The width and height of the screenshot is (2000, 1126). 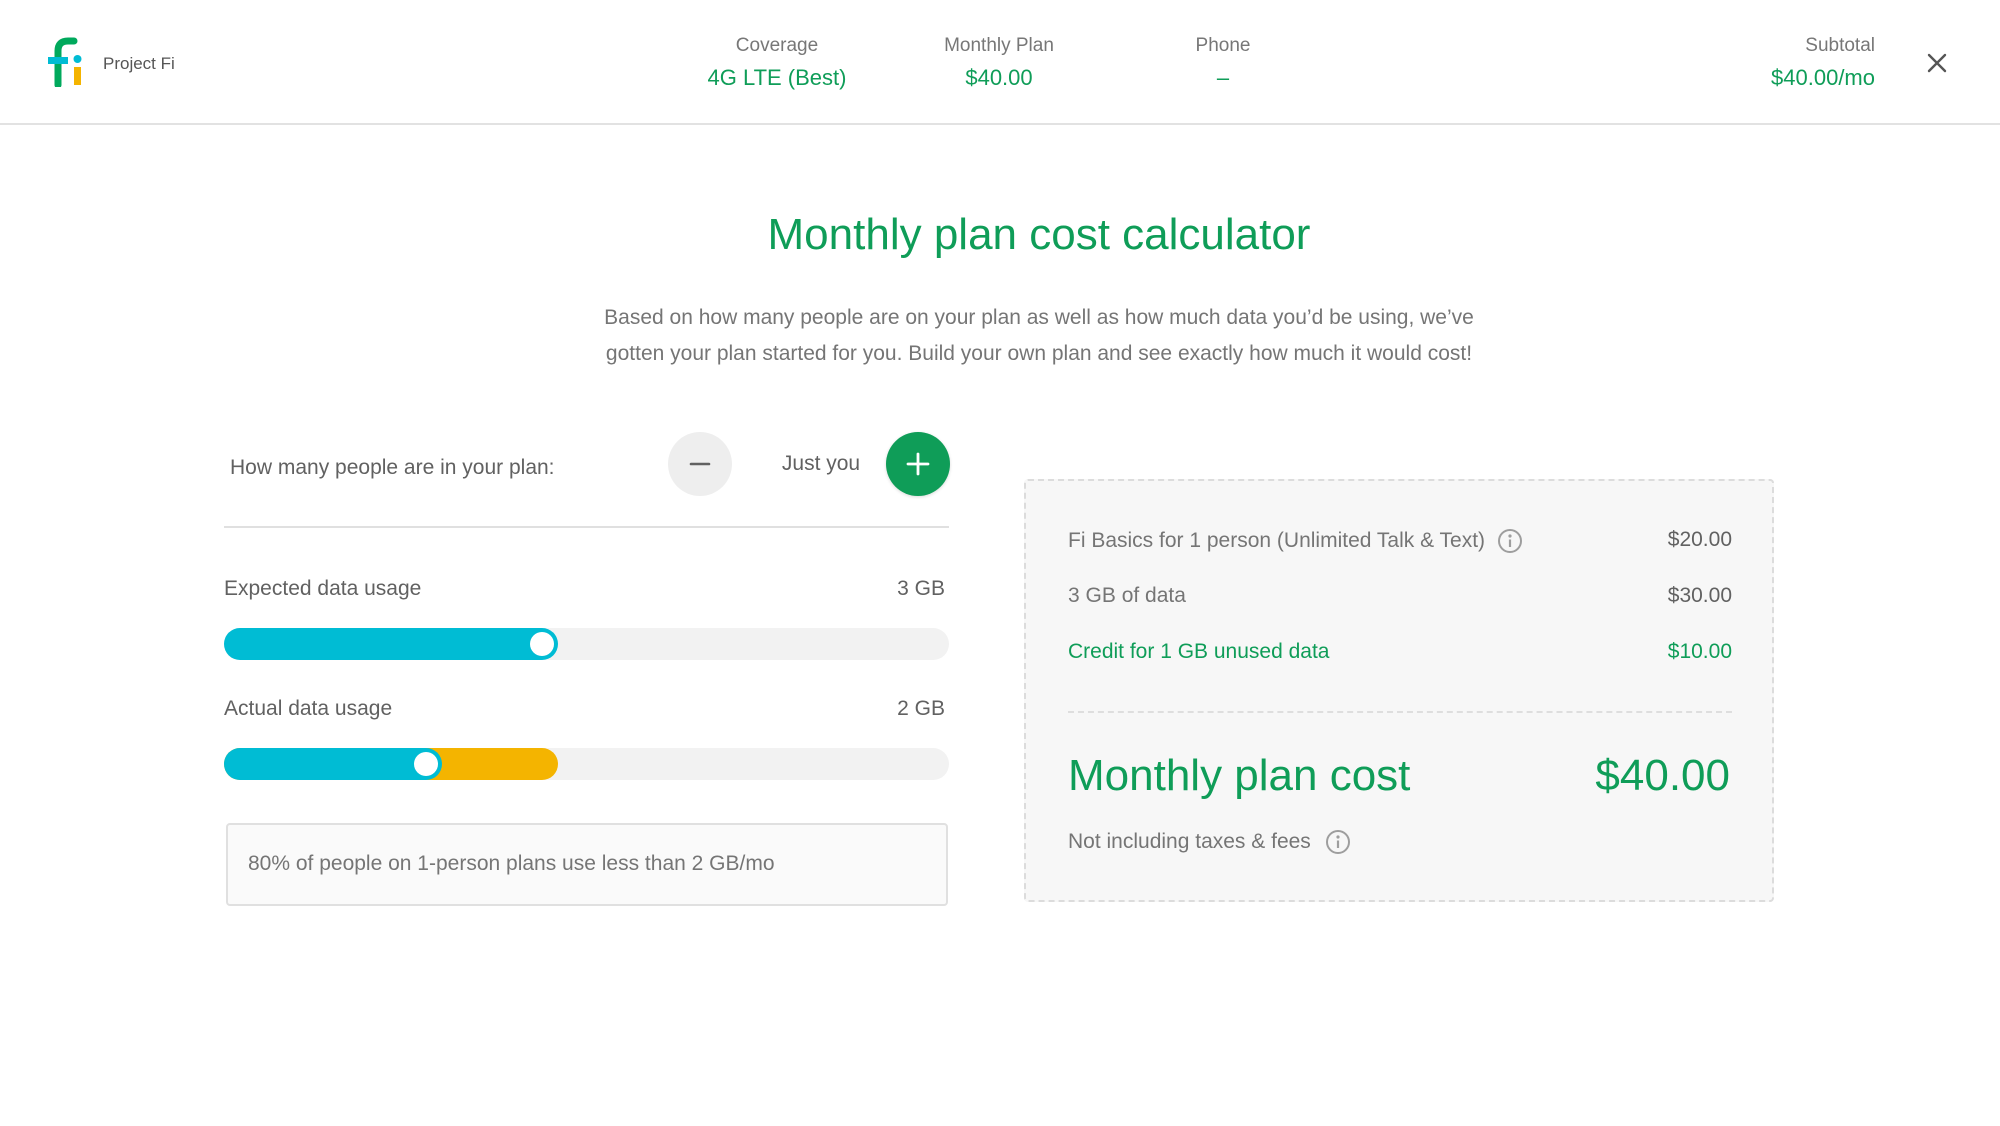 I want to click on monthly-plan-summary: Monthly Plan $40.00, so click(x=999, y=63).